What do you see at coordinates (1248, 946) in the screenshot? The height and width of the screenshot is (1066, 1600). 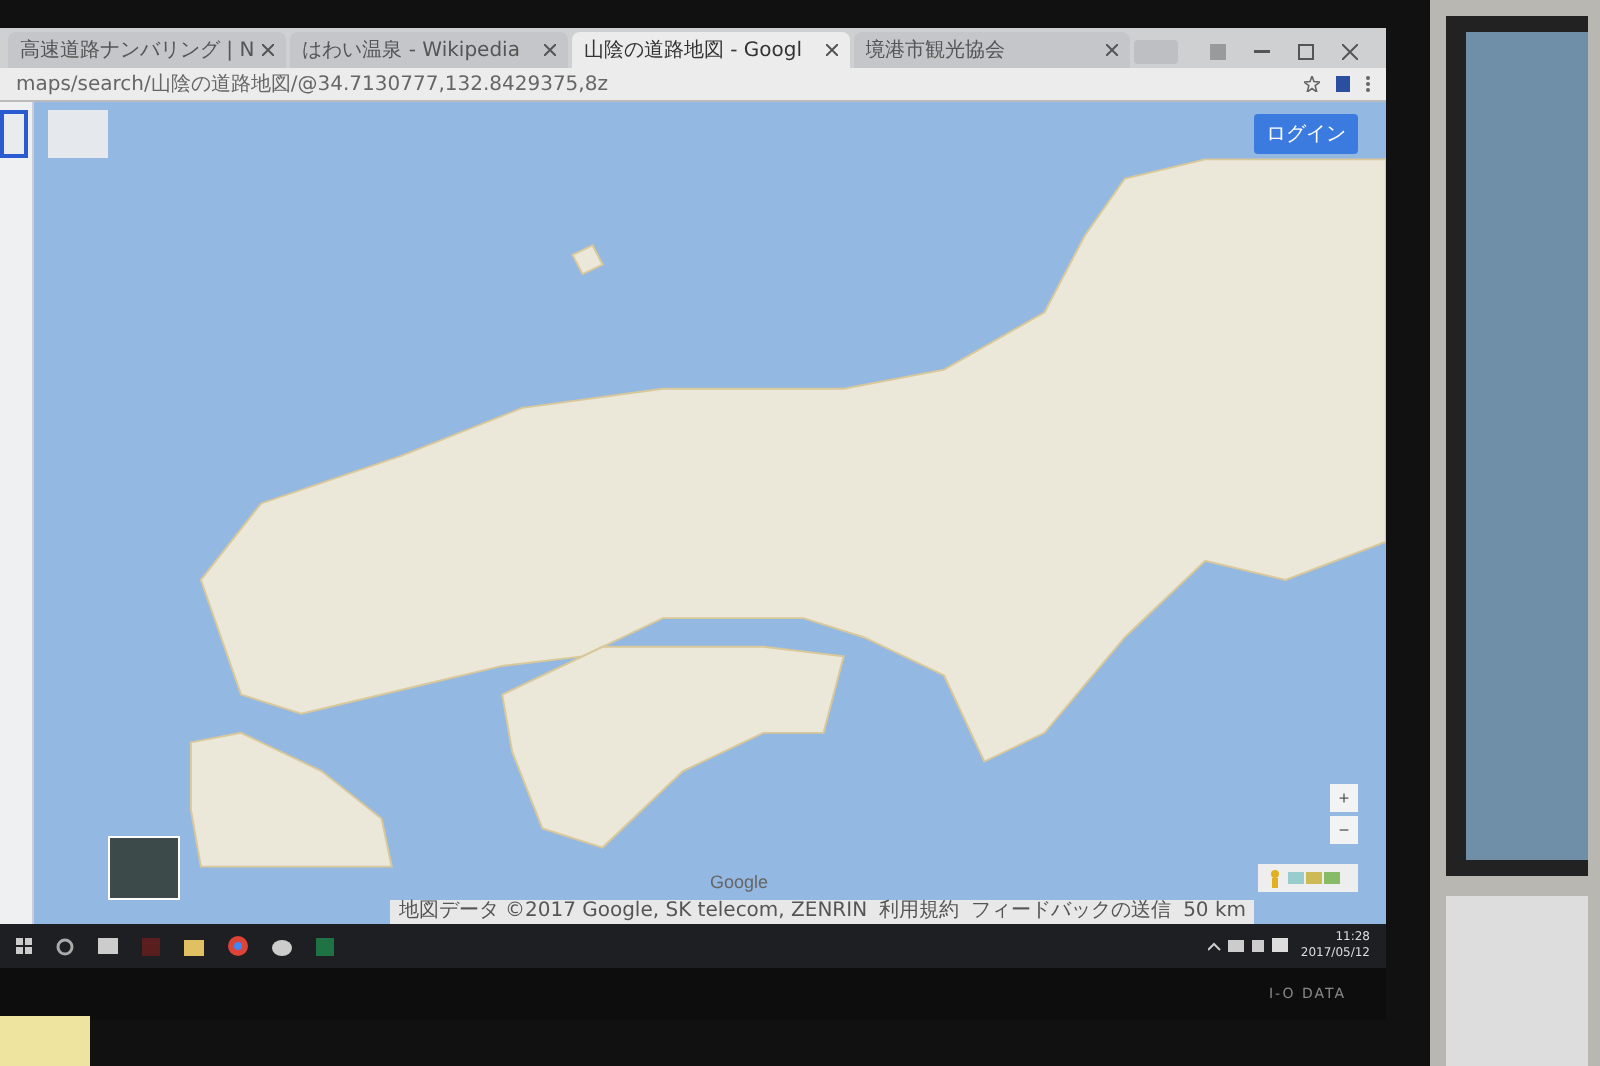 I see `tray-icons` at bounding box center [1248, 946].